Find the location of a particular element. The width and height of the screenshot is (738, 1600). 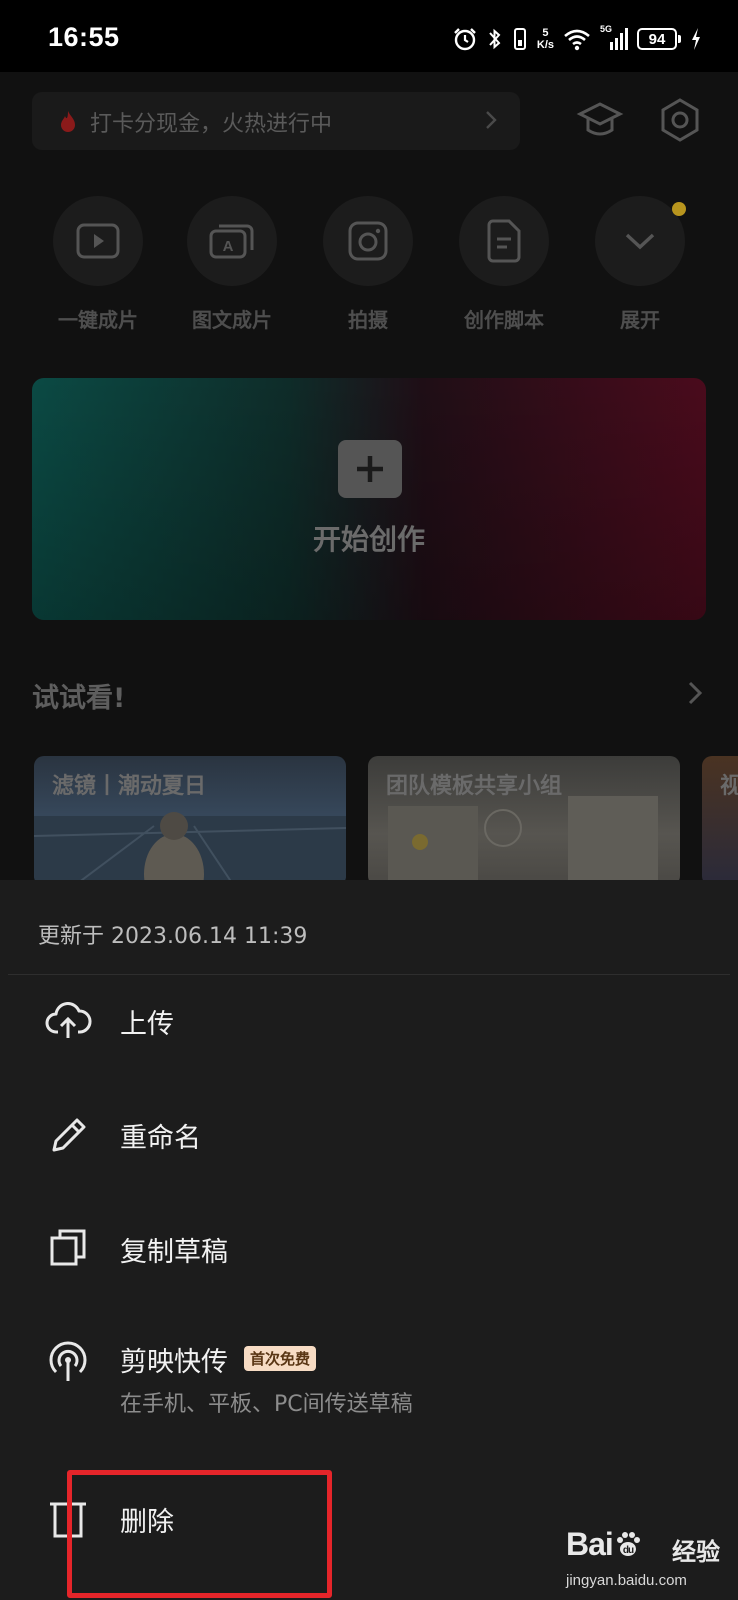

broadcast-icon is located at coordinates (68, 1361).